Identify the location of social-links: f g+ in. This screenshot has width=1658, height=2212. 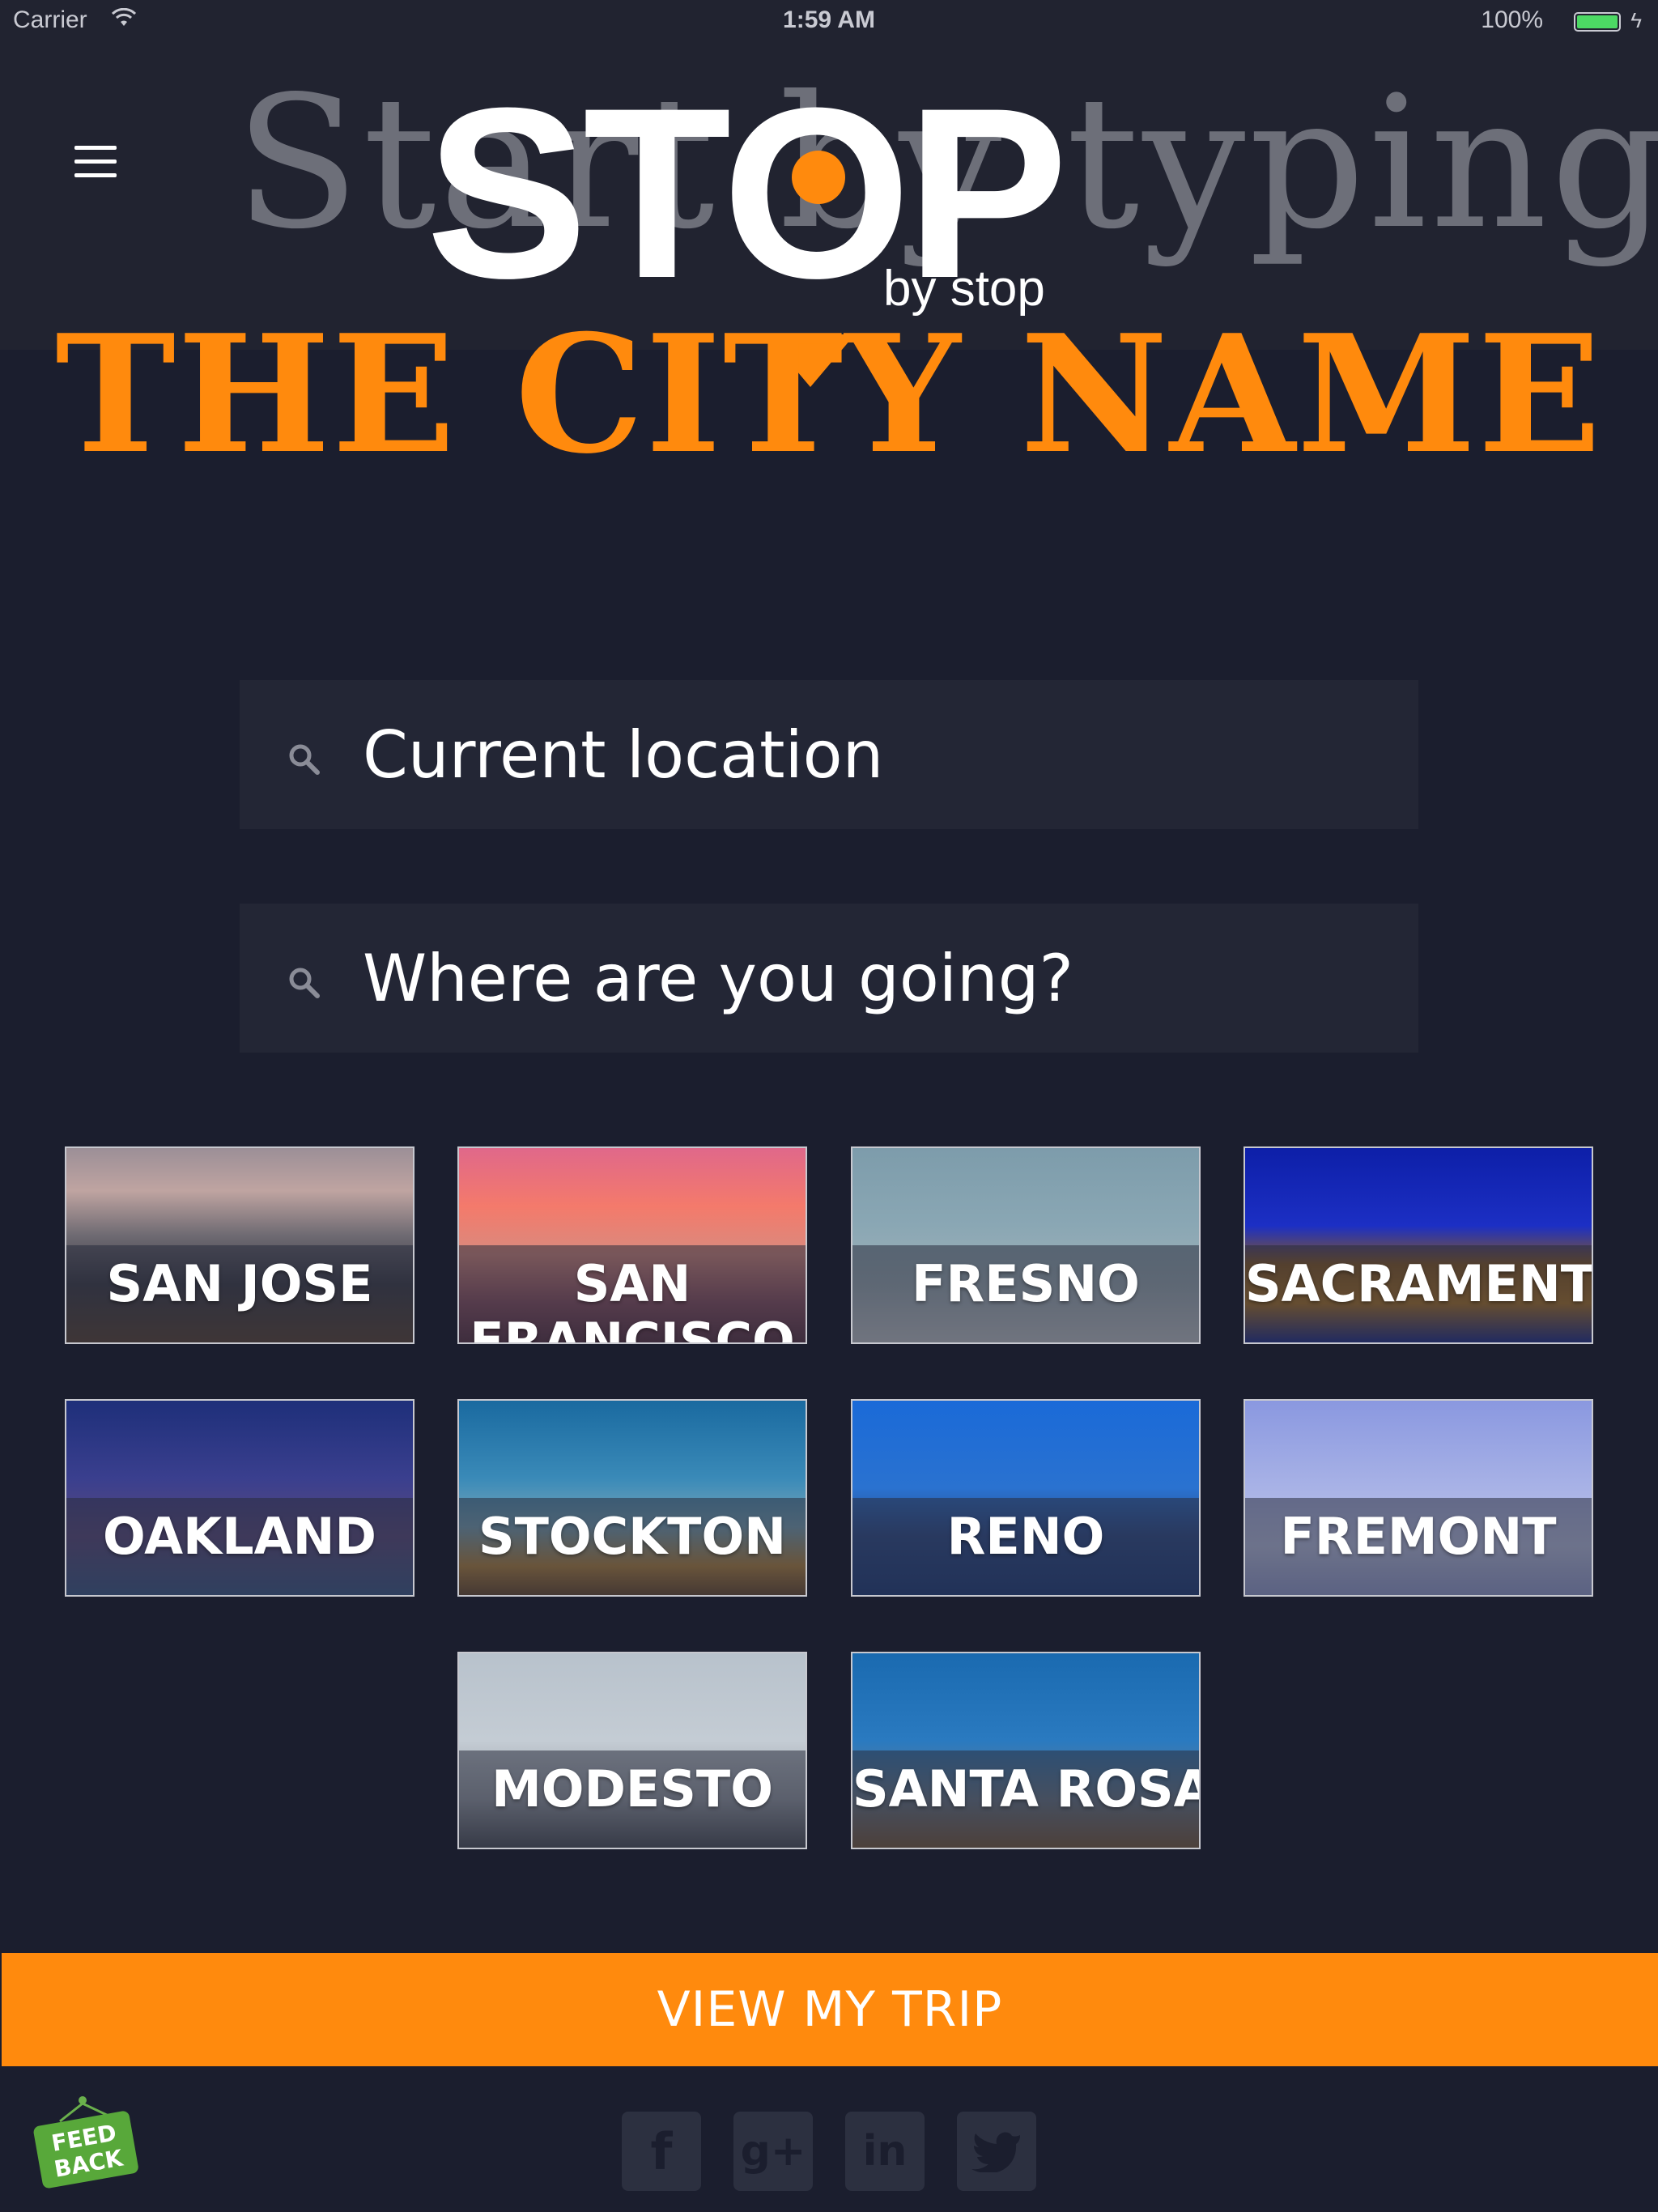
(829, 2151).